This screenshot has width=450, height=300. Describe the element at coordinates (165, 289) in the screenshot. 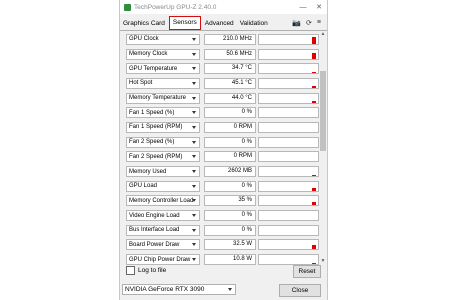

I see `gpu-select-value: NVIDIA GeForce RTX 3090` at that location.